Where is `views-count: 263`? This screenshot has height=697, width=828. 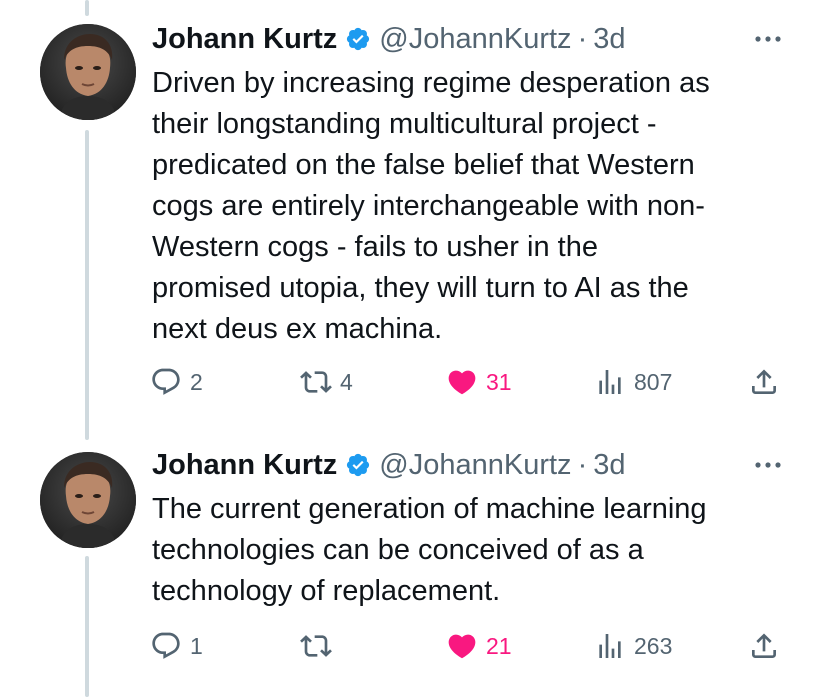
views-count: 263 is located at coordinates (653, 645).